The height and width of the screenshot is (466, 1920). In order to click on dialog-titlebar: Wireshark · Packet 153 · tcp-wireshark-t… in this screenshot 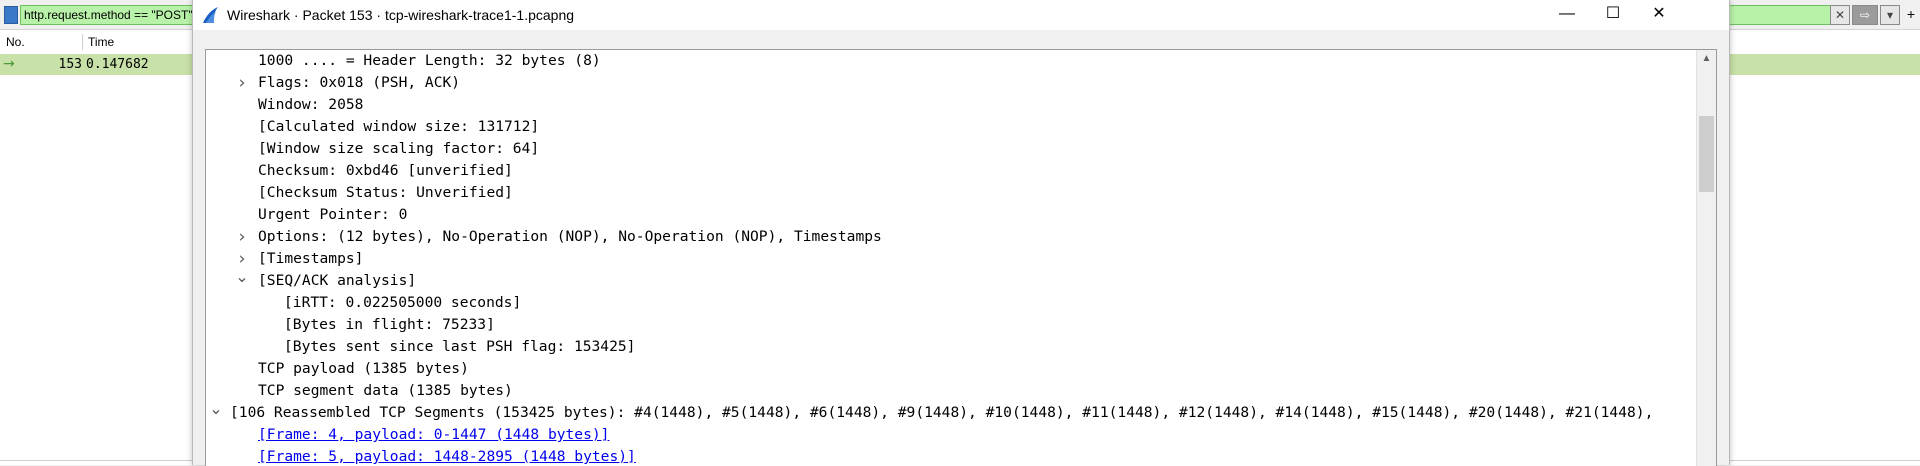, I will do `click(961, 15)`.